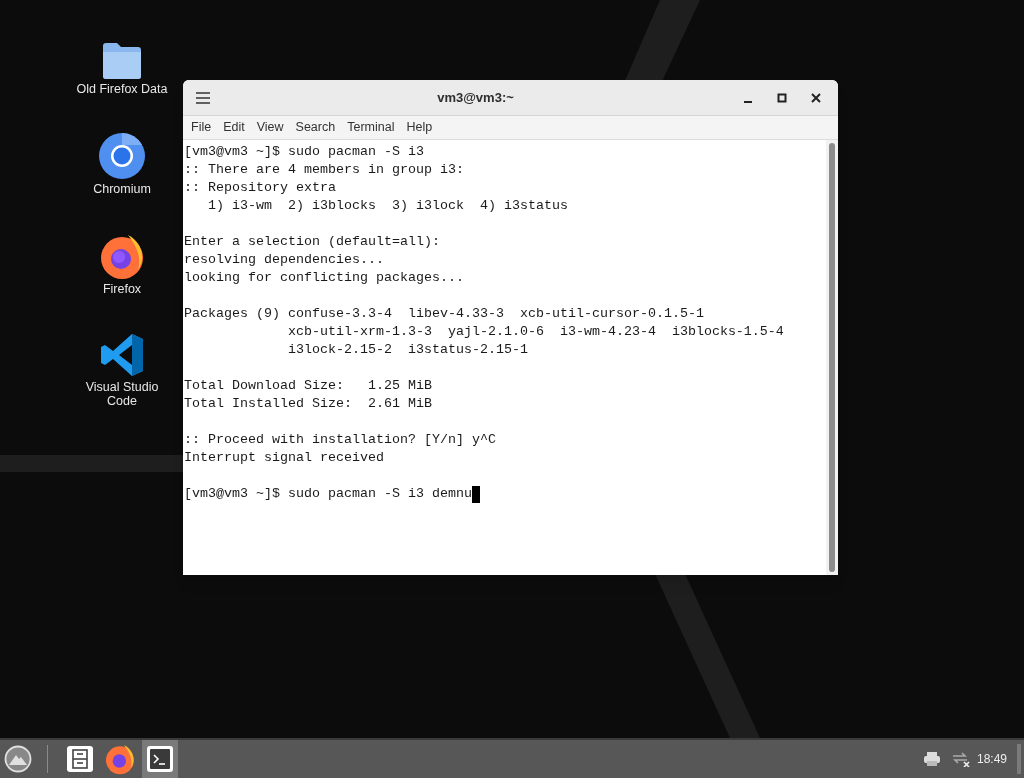 The width and height of the screenshot is (1024, 778). Describe the element at coordinates (122, 156) in the screenshot. I see `chromium-icon` at that location.